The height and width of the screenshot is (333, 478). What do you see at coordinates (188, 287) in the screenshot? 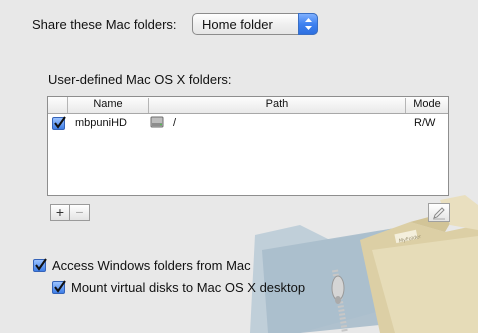
I see `mount-virtual-disks-label: Mount virtual disks to Mac OS X desktop` at bounding box center [188, 287].